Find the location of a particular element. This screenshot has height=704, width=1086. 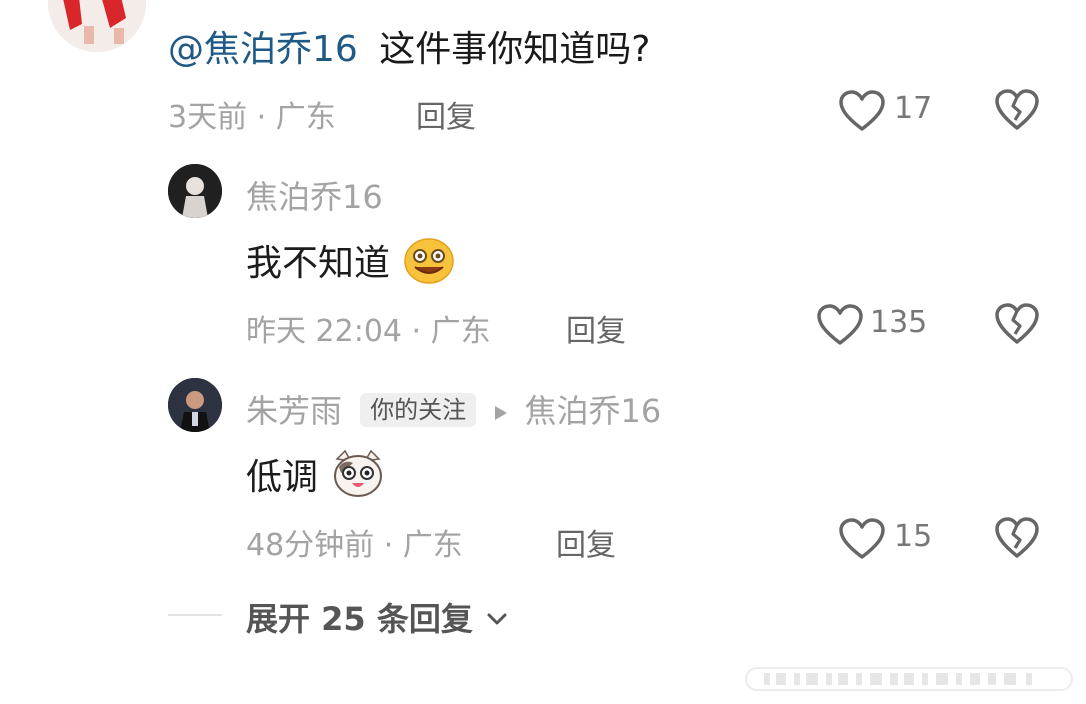

like-count: 15 is located at coordinates (913, 536).